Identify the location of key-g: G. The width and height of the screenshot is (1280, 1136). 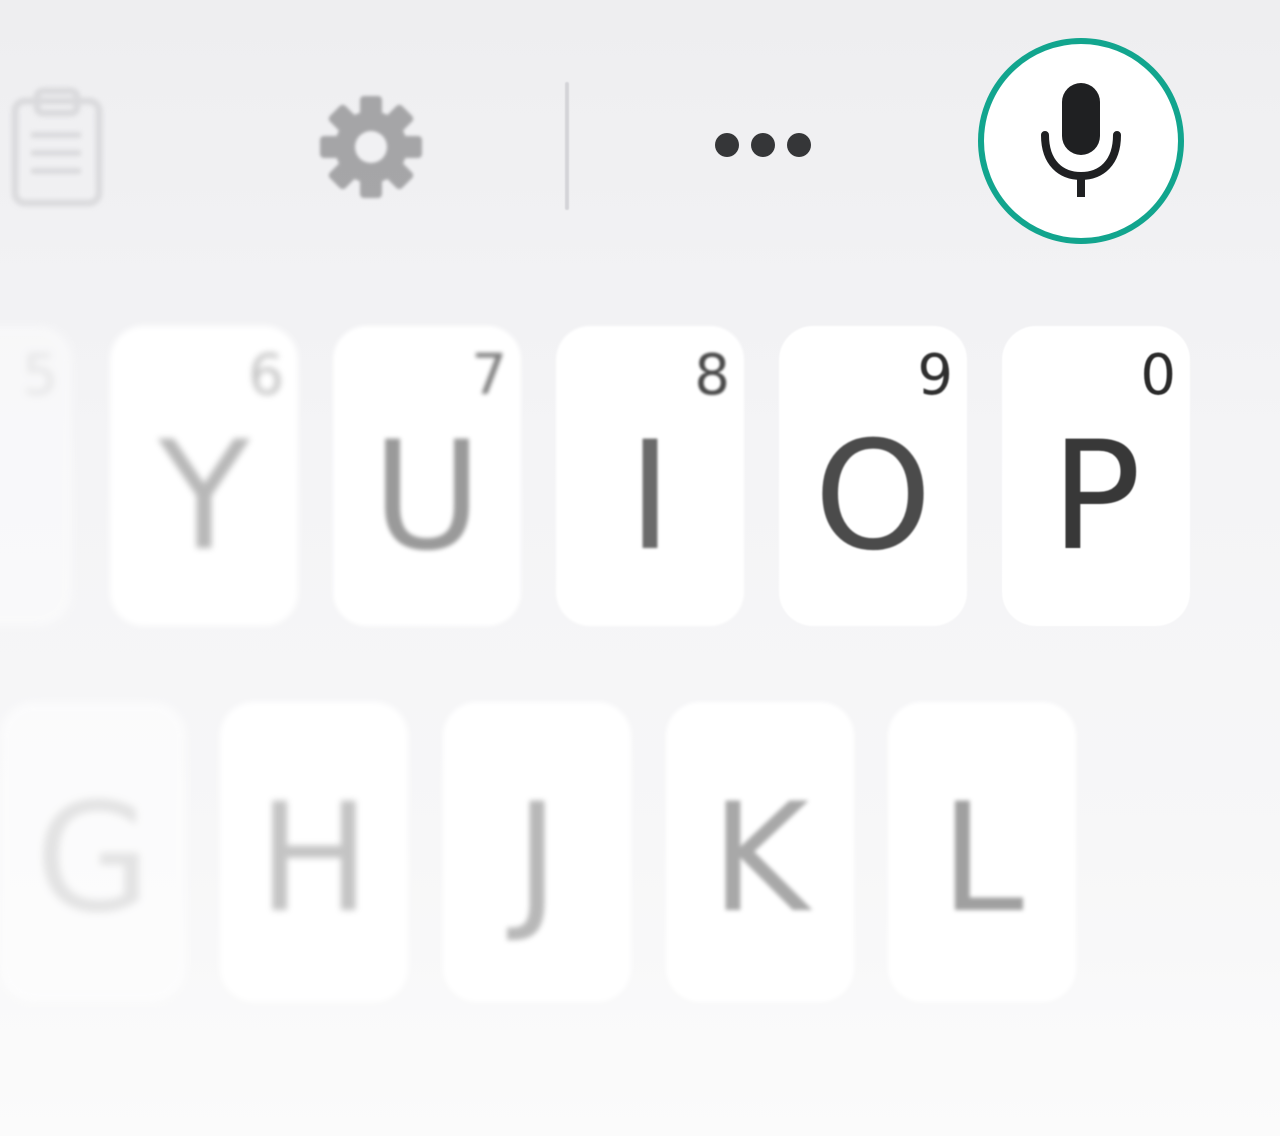
(93, 852).